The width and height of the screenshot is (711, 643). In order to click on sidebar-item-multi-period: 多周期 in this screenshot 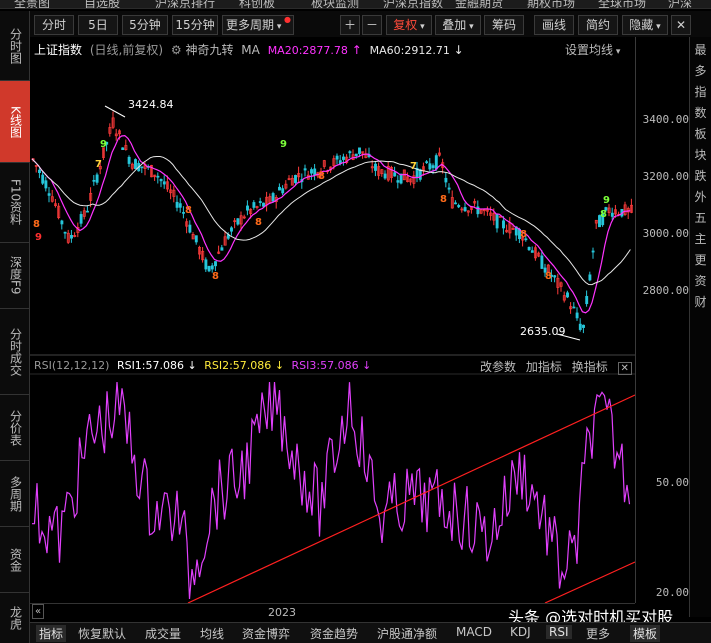, I will do `click(15, 494)`.